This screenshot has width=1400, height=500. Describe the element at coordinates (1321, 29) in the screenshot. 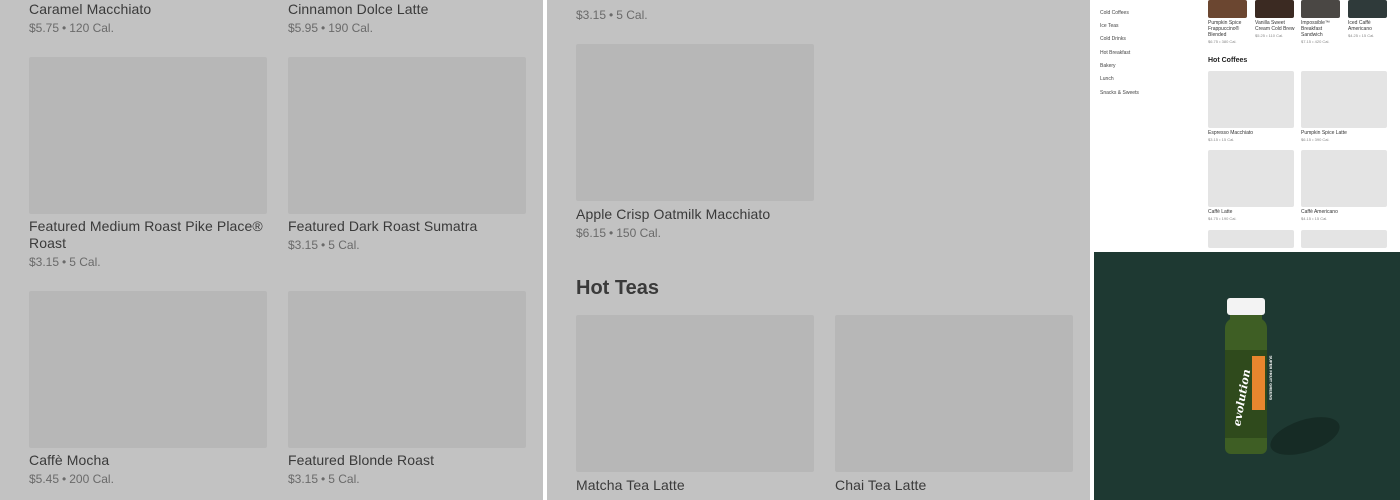

I see `mini-item-name: Impossible™ Breakfast Sandwich` at that location.